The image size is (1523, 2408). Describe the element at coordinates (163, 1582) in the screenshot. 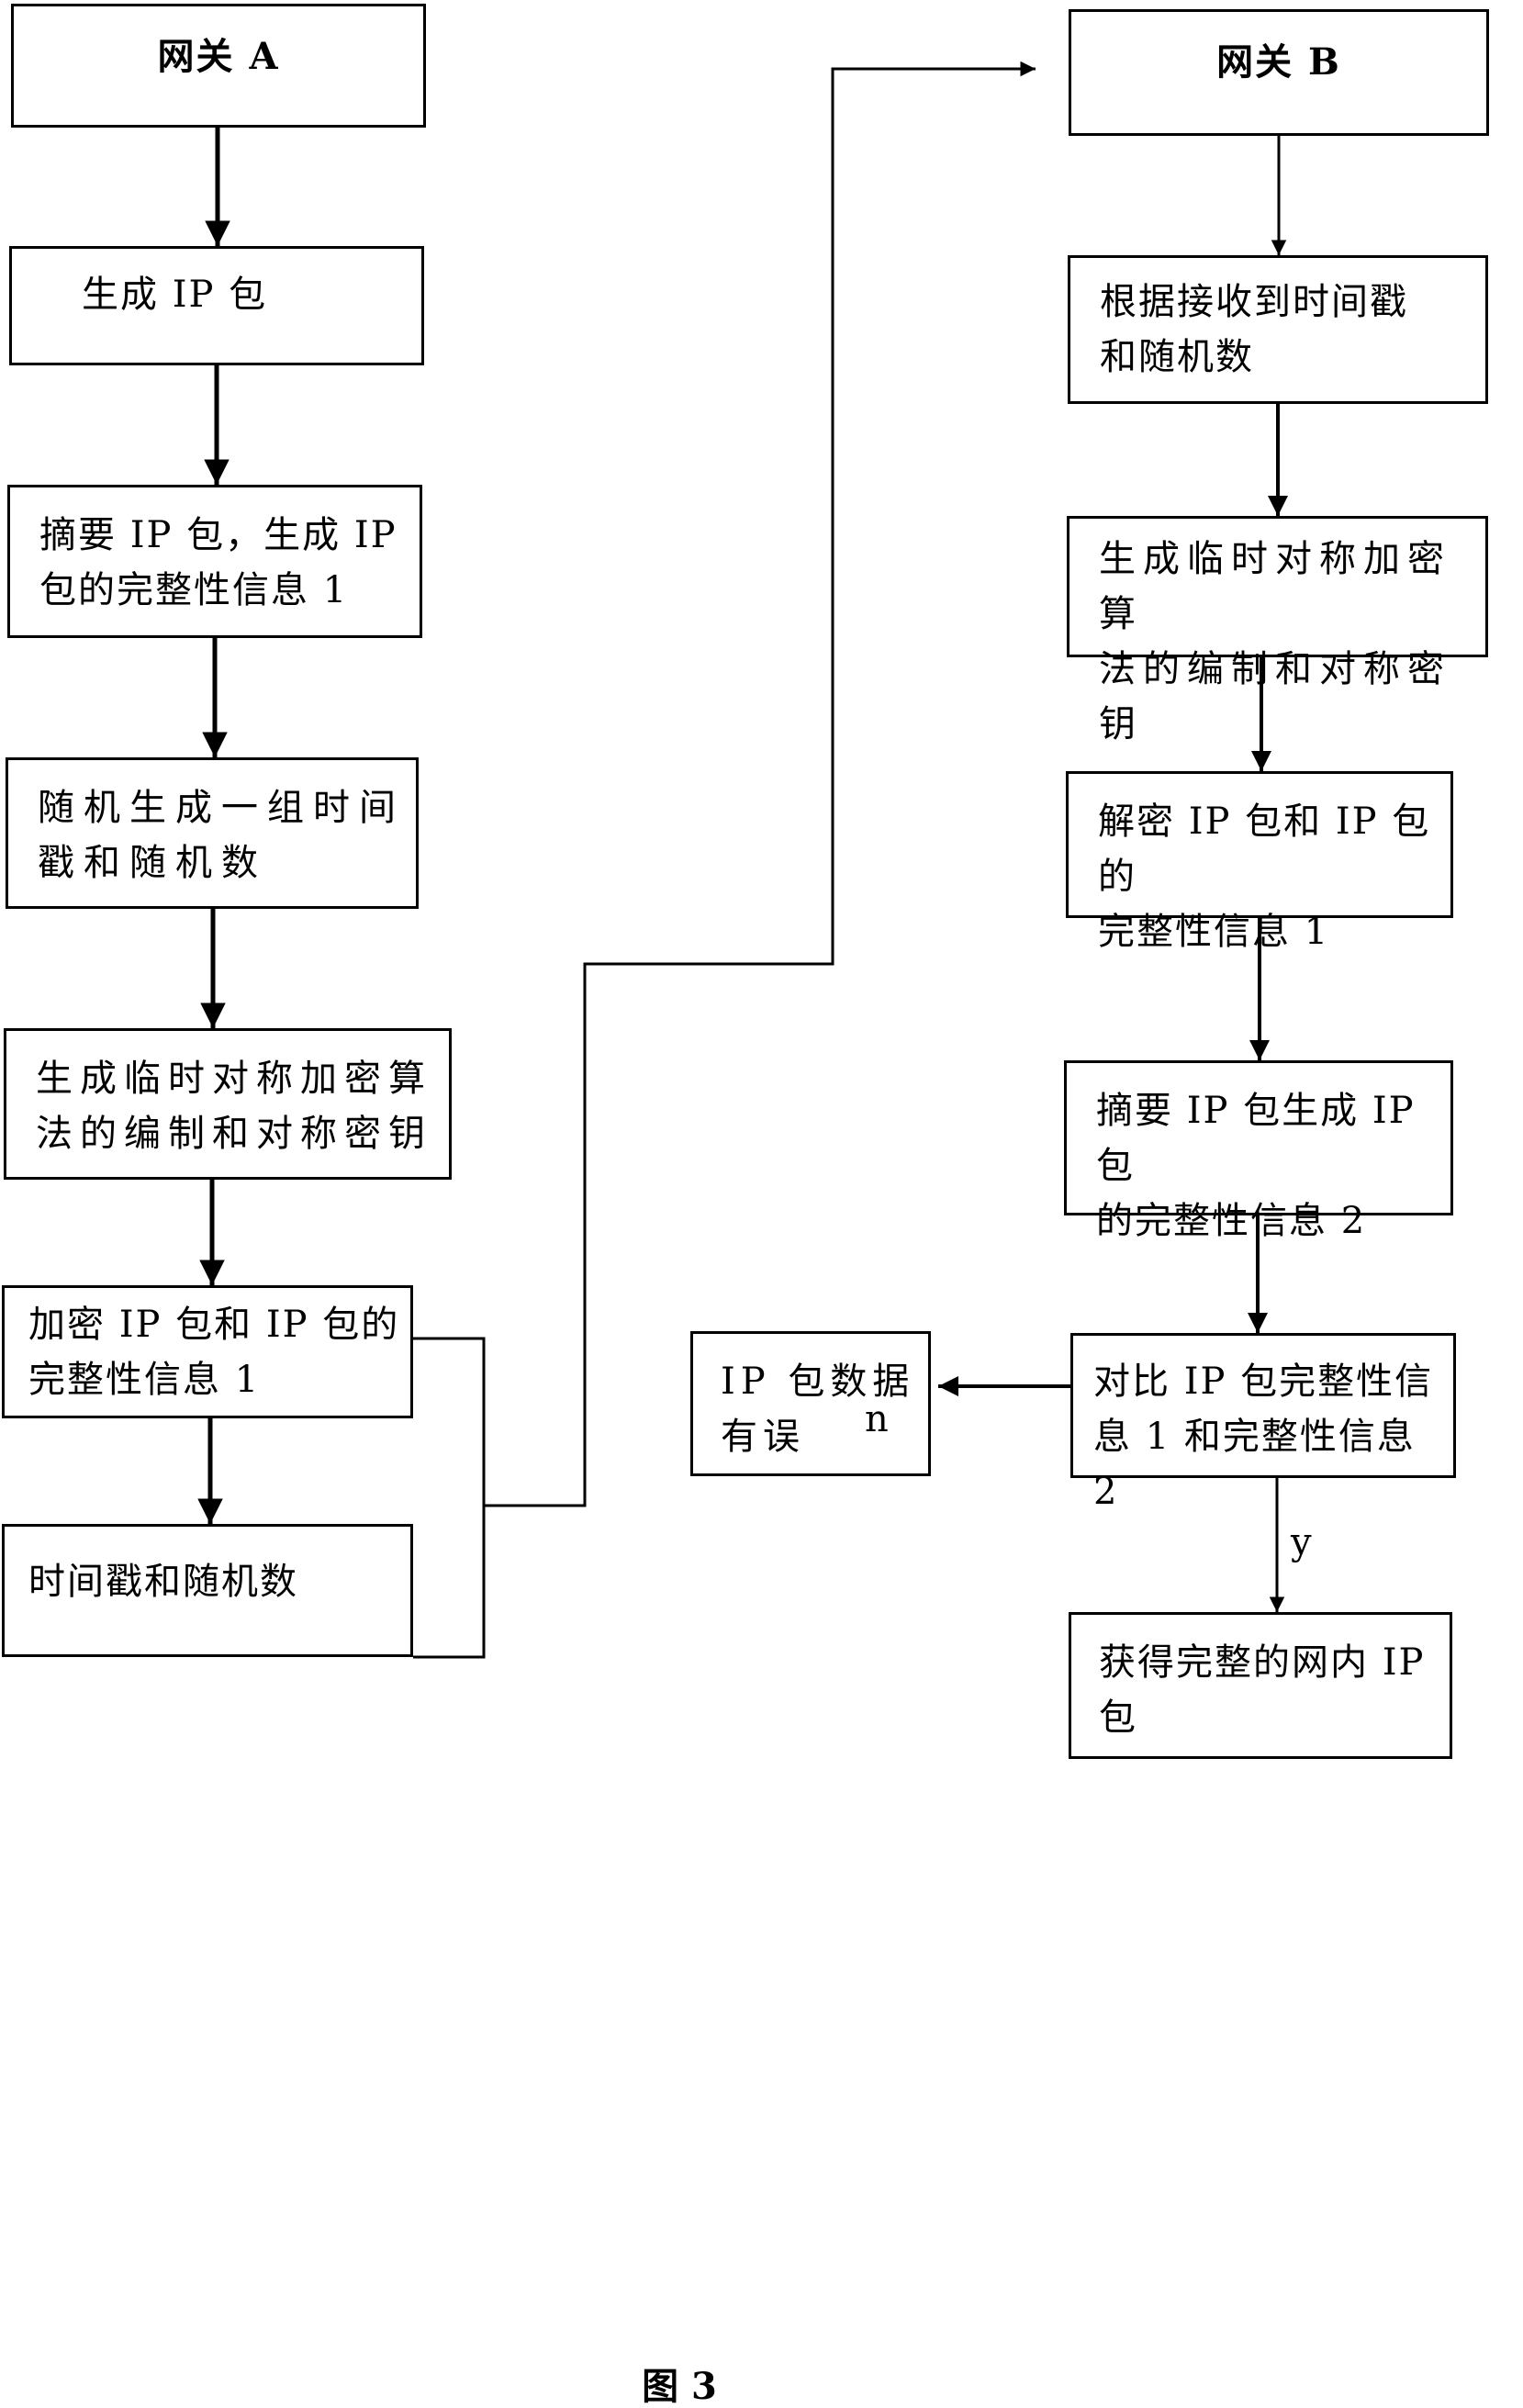

I see `step-a6-label: 时间戳和随机数` at that location.